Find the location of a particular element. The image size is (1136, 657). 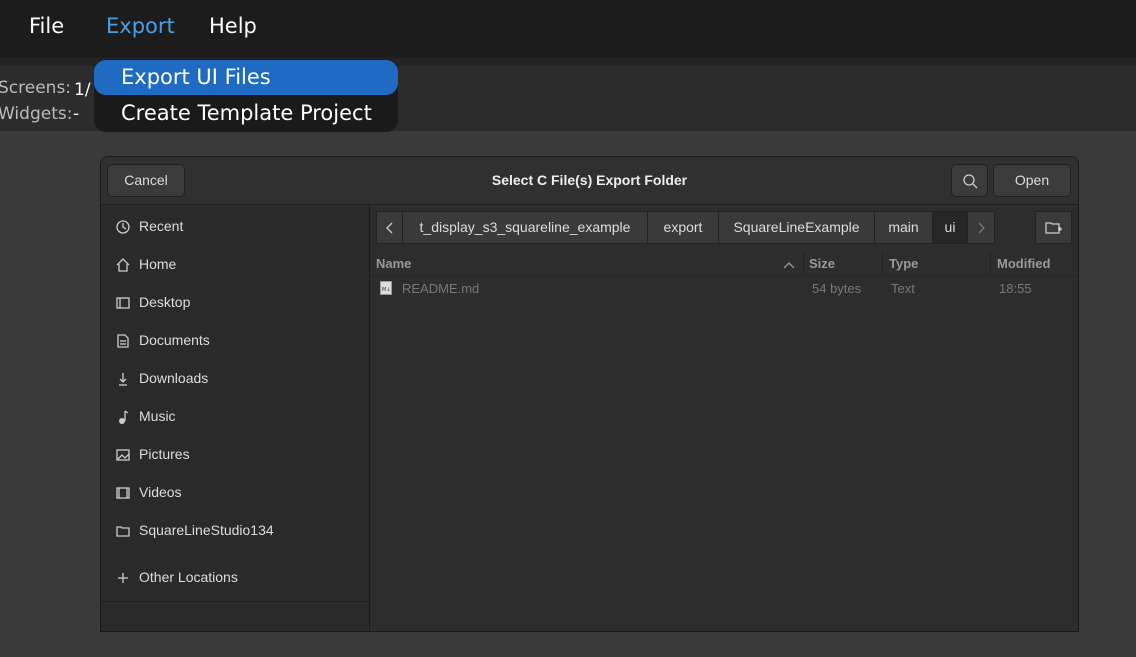

menu-export: Export is located at coordinates (140, 26).